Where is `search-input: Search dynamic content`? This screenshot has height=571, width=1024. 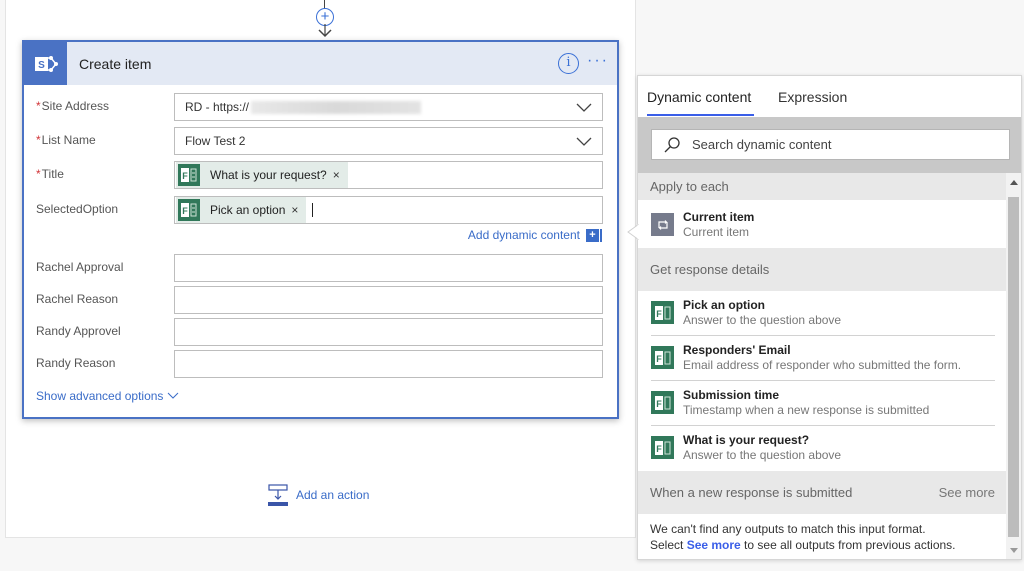 search-input: Search dynamic content is located at coordinates (830, 144).